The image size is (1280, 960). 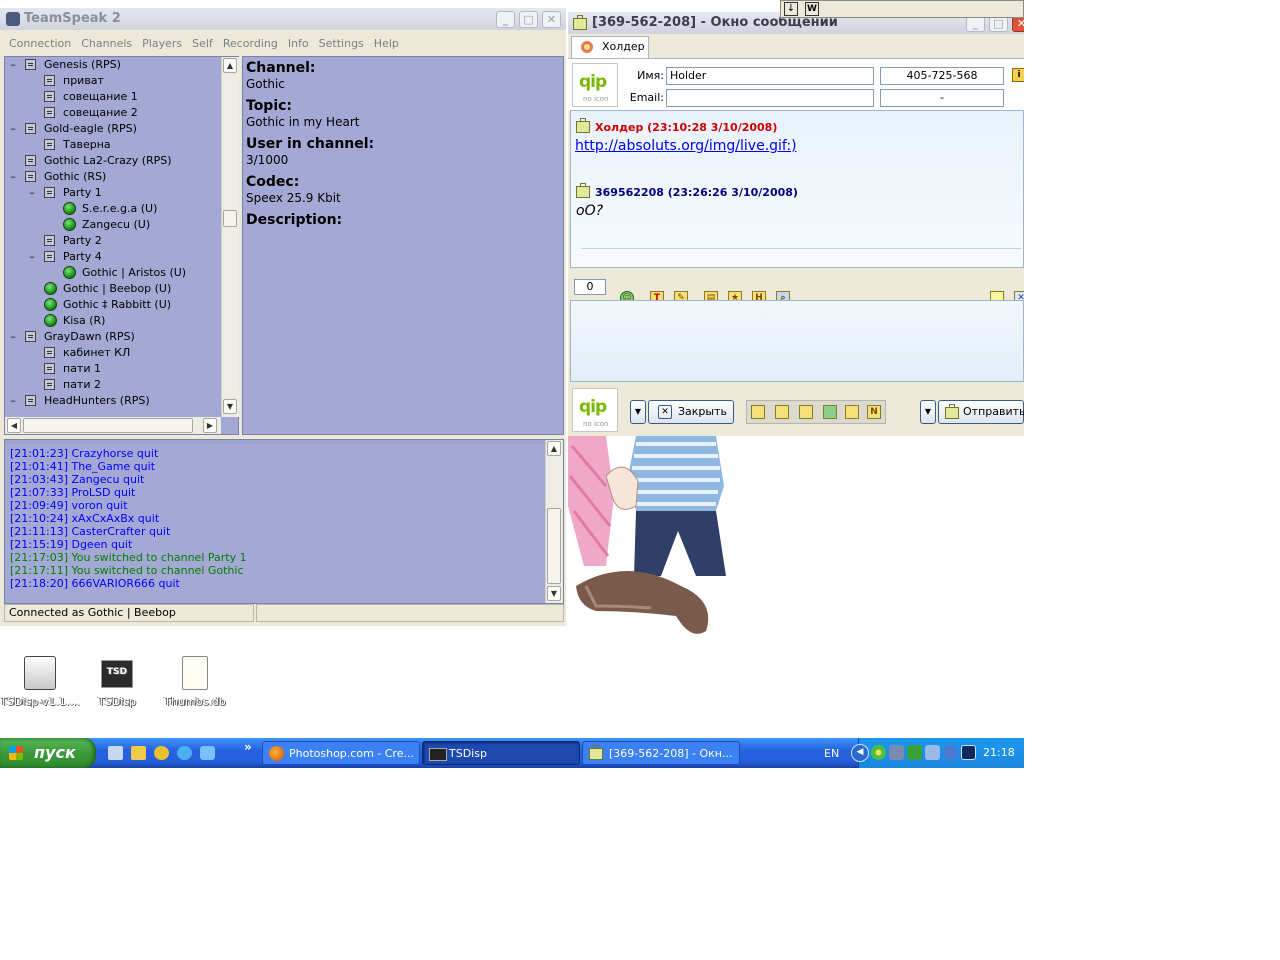 I want to click on tree-channel-row: – Party 4, so click(x=112, y=257).